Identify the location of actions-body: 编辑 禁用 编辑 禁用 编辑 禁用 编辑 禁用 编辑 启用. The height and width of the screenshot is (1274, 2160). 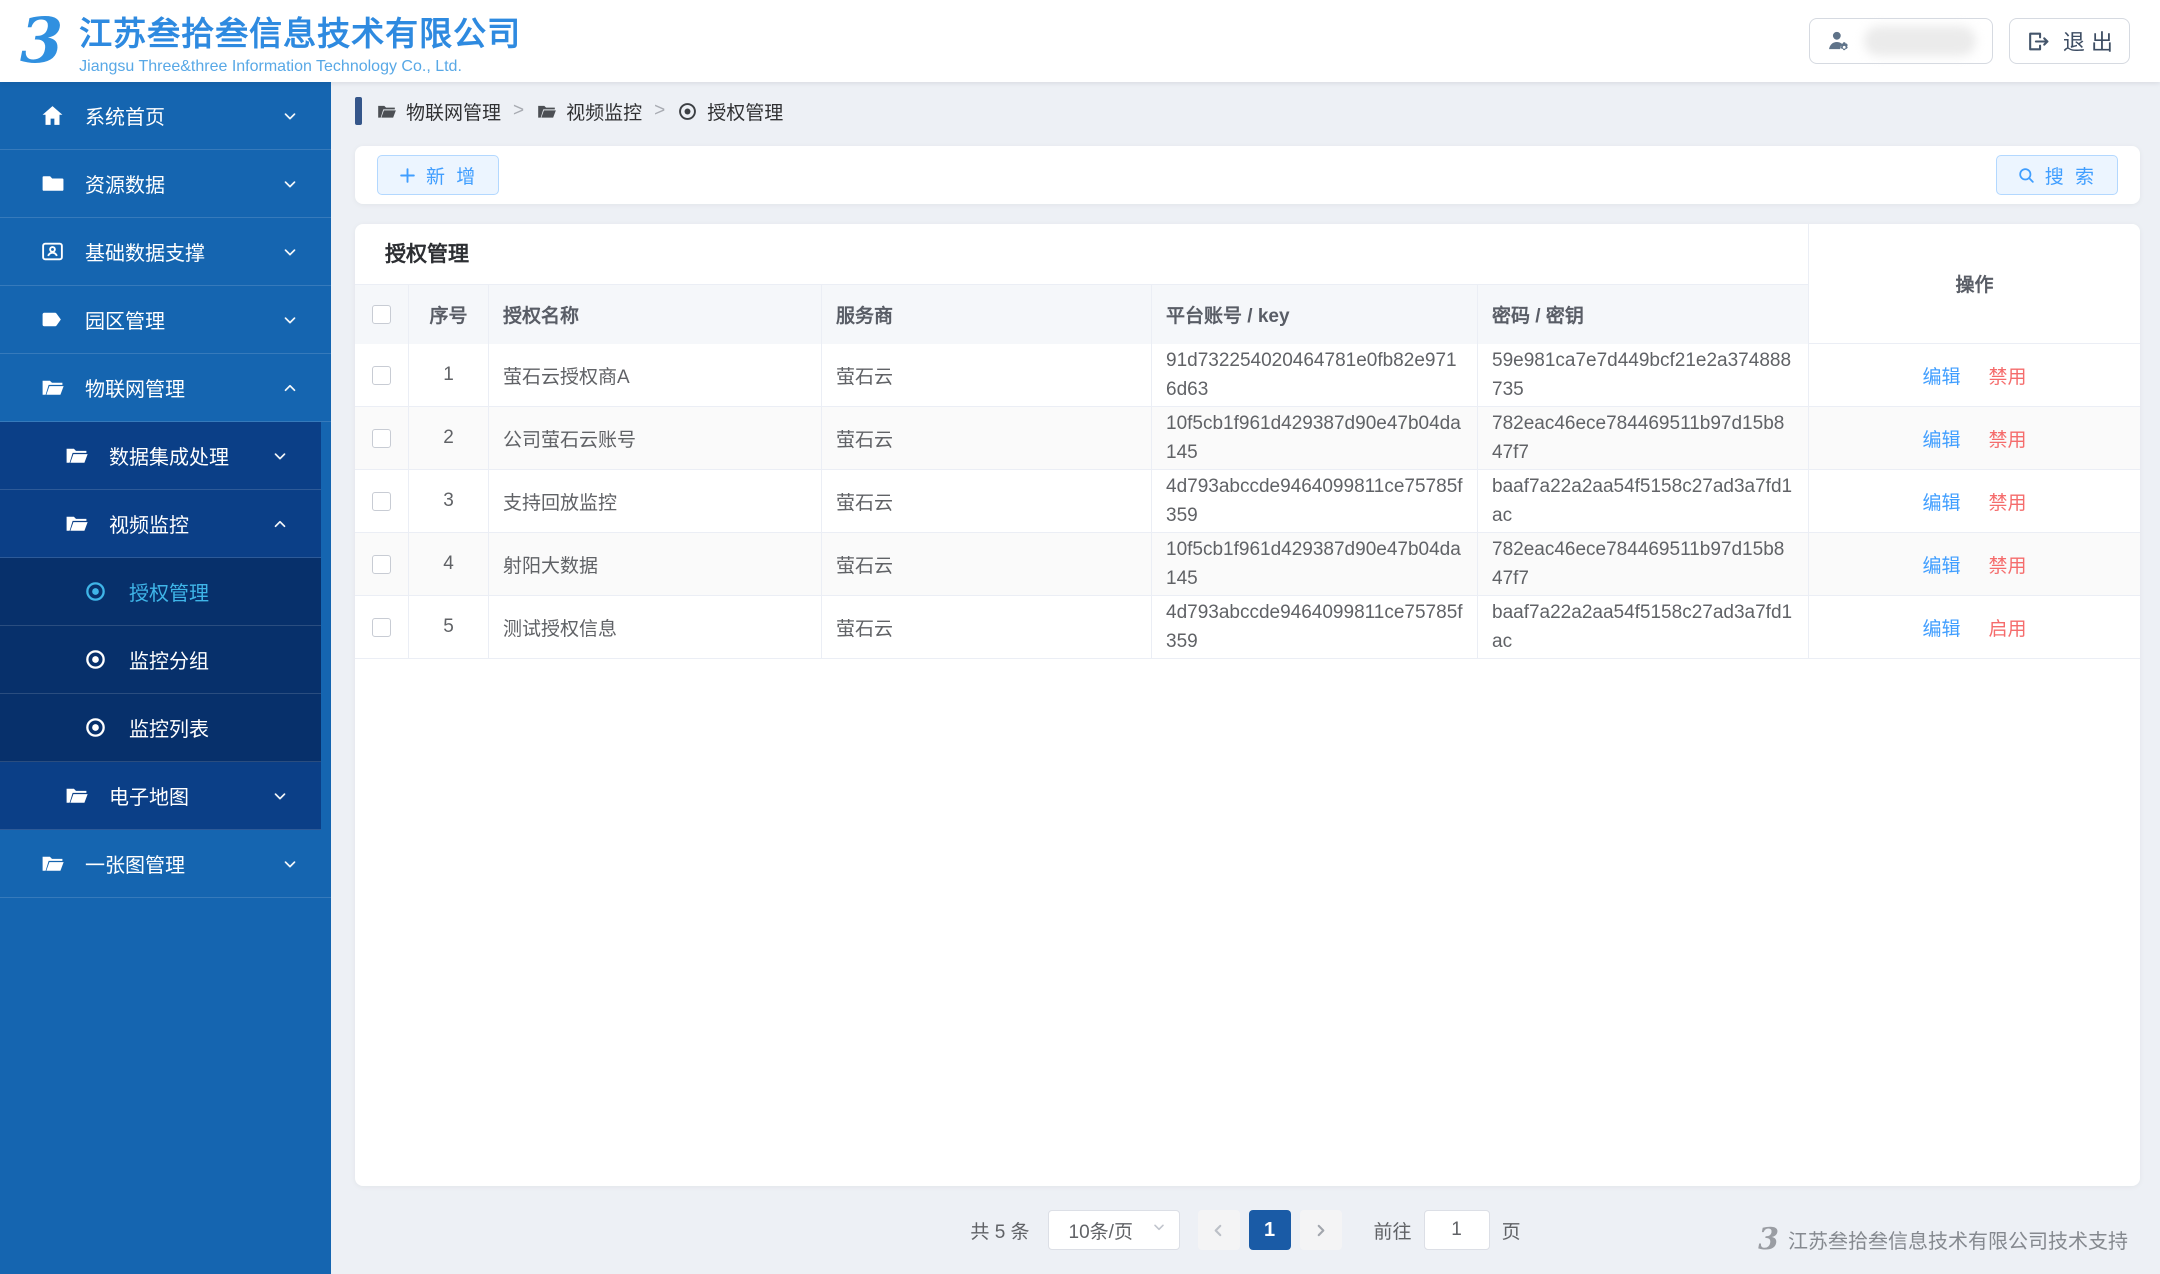
(1974, 501).